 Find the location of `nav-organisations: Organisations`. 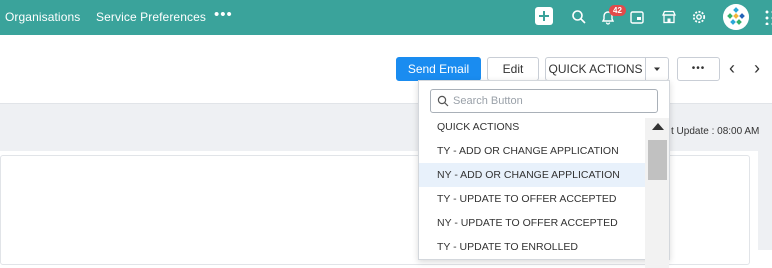

nav-organisations: Organisations is located at coordinates (42, 17).